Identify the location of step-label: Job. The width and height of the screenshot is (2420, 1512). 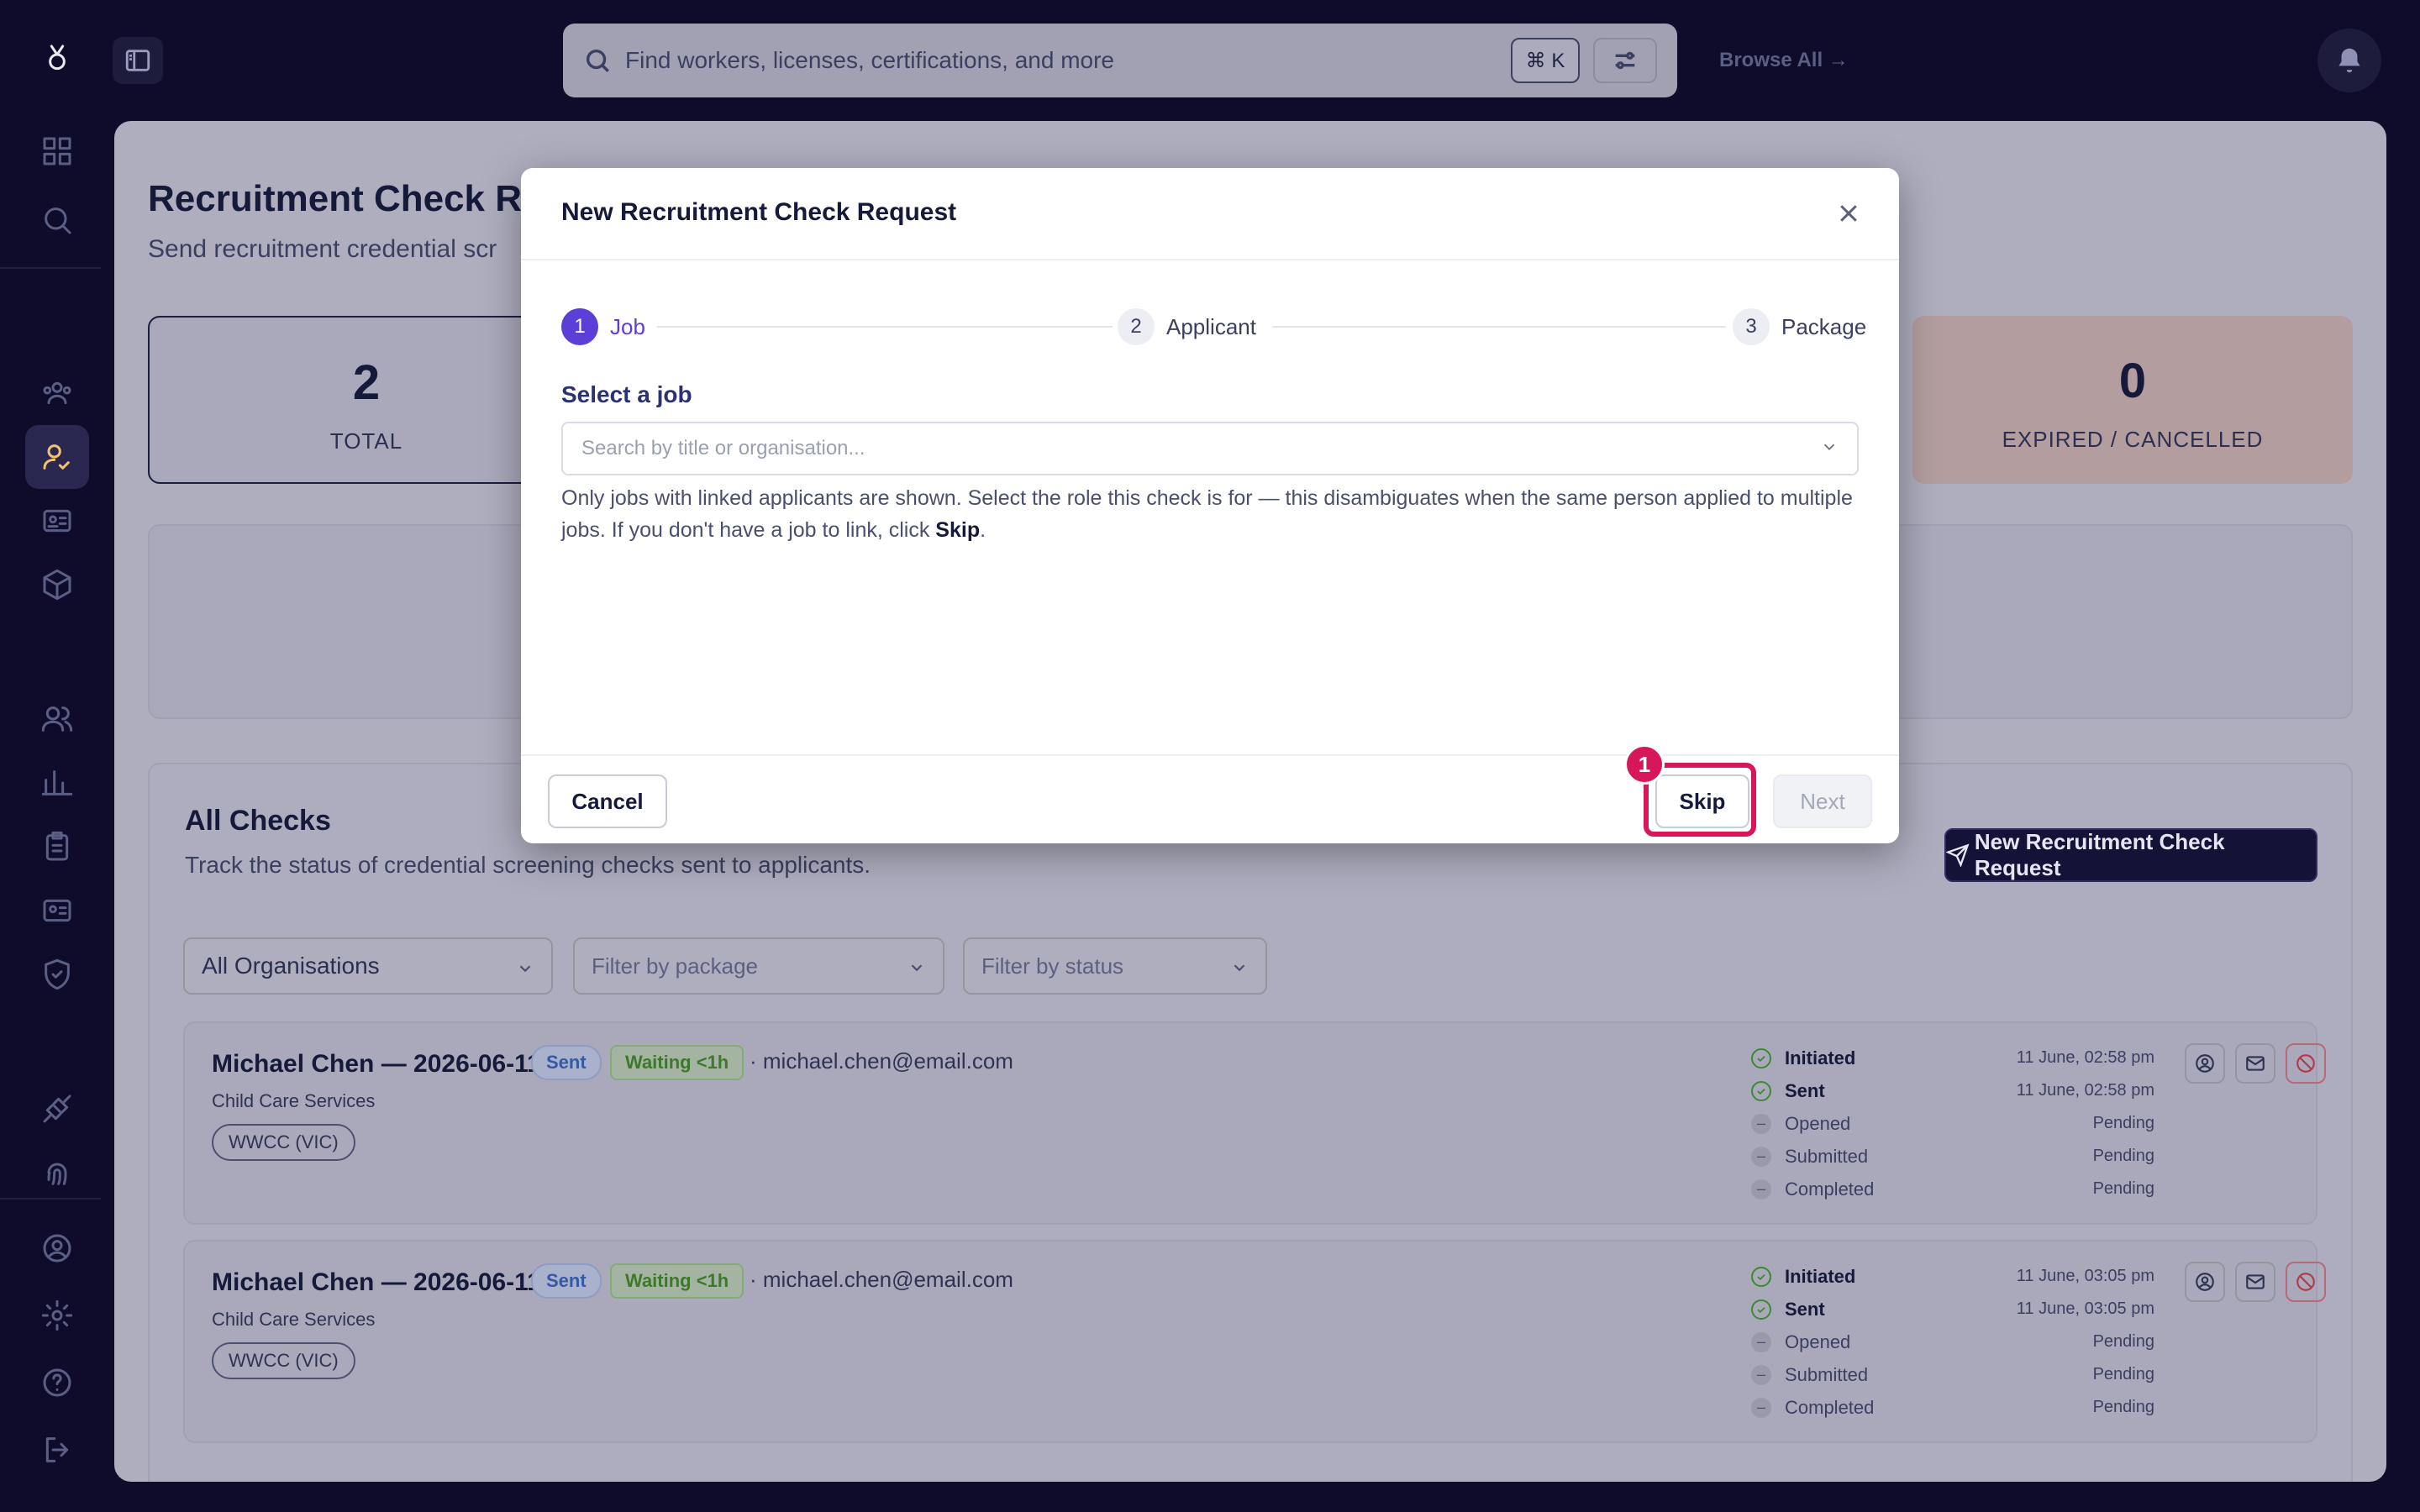
(628, 326).